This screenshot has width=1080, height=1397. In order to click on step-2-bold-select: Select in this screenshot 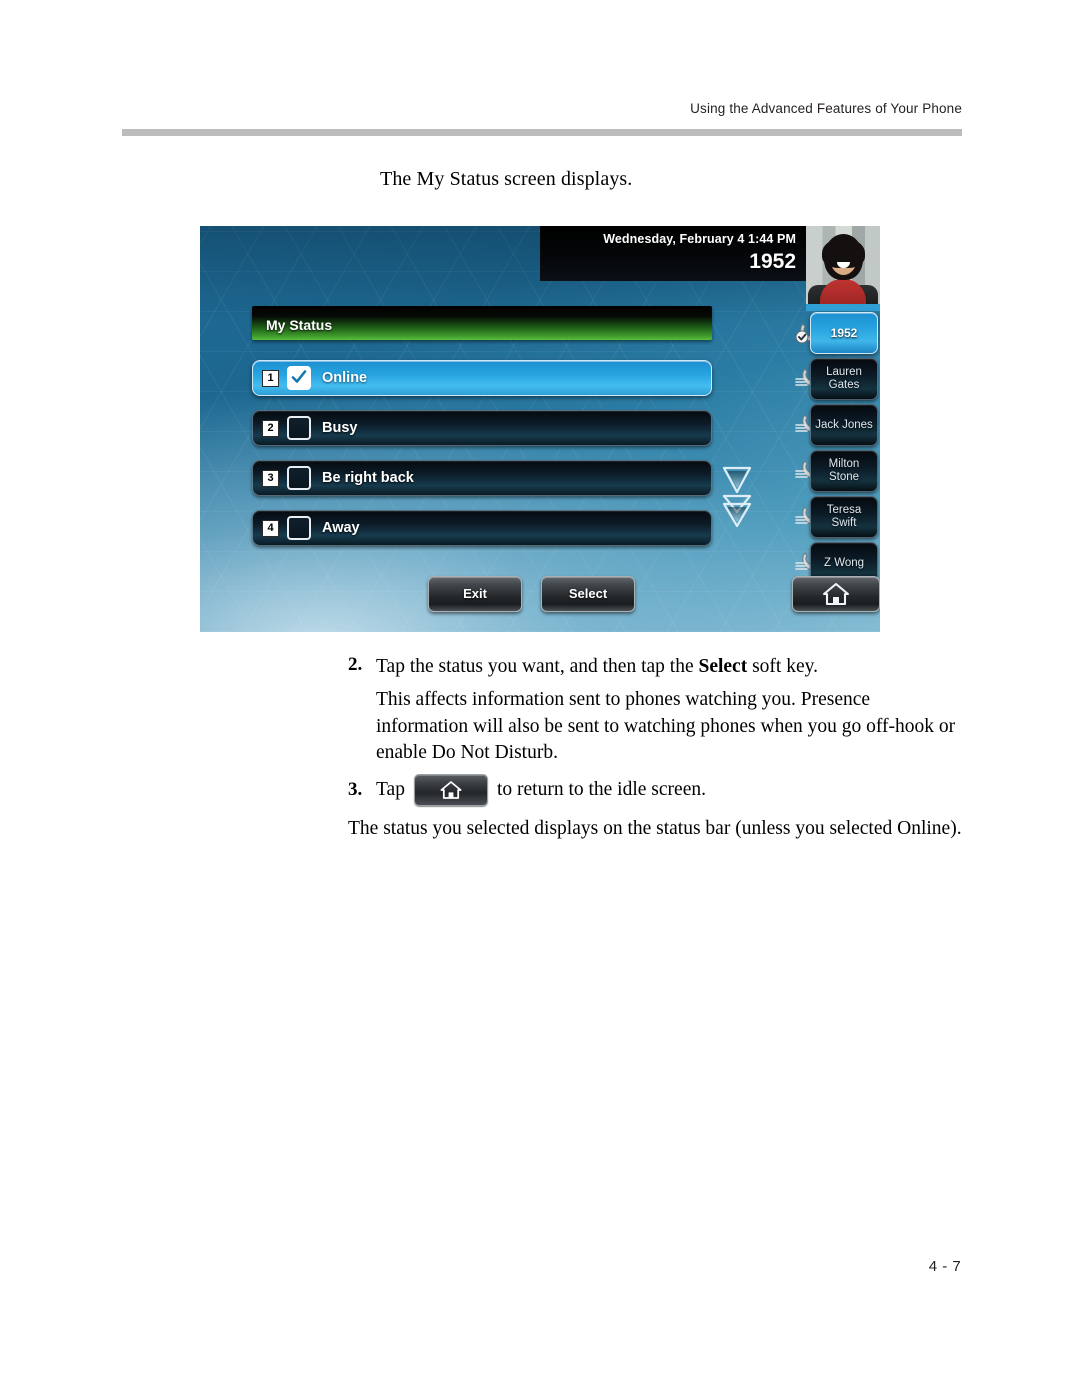, I will do `click(723, 666)`.